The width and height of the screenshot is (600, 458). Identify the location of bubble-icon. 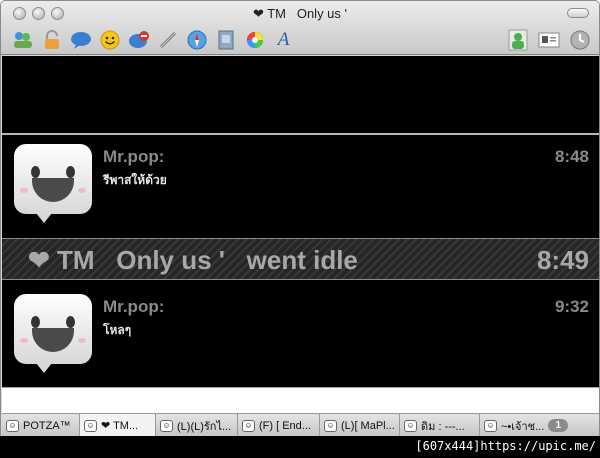
(80, 39).